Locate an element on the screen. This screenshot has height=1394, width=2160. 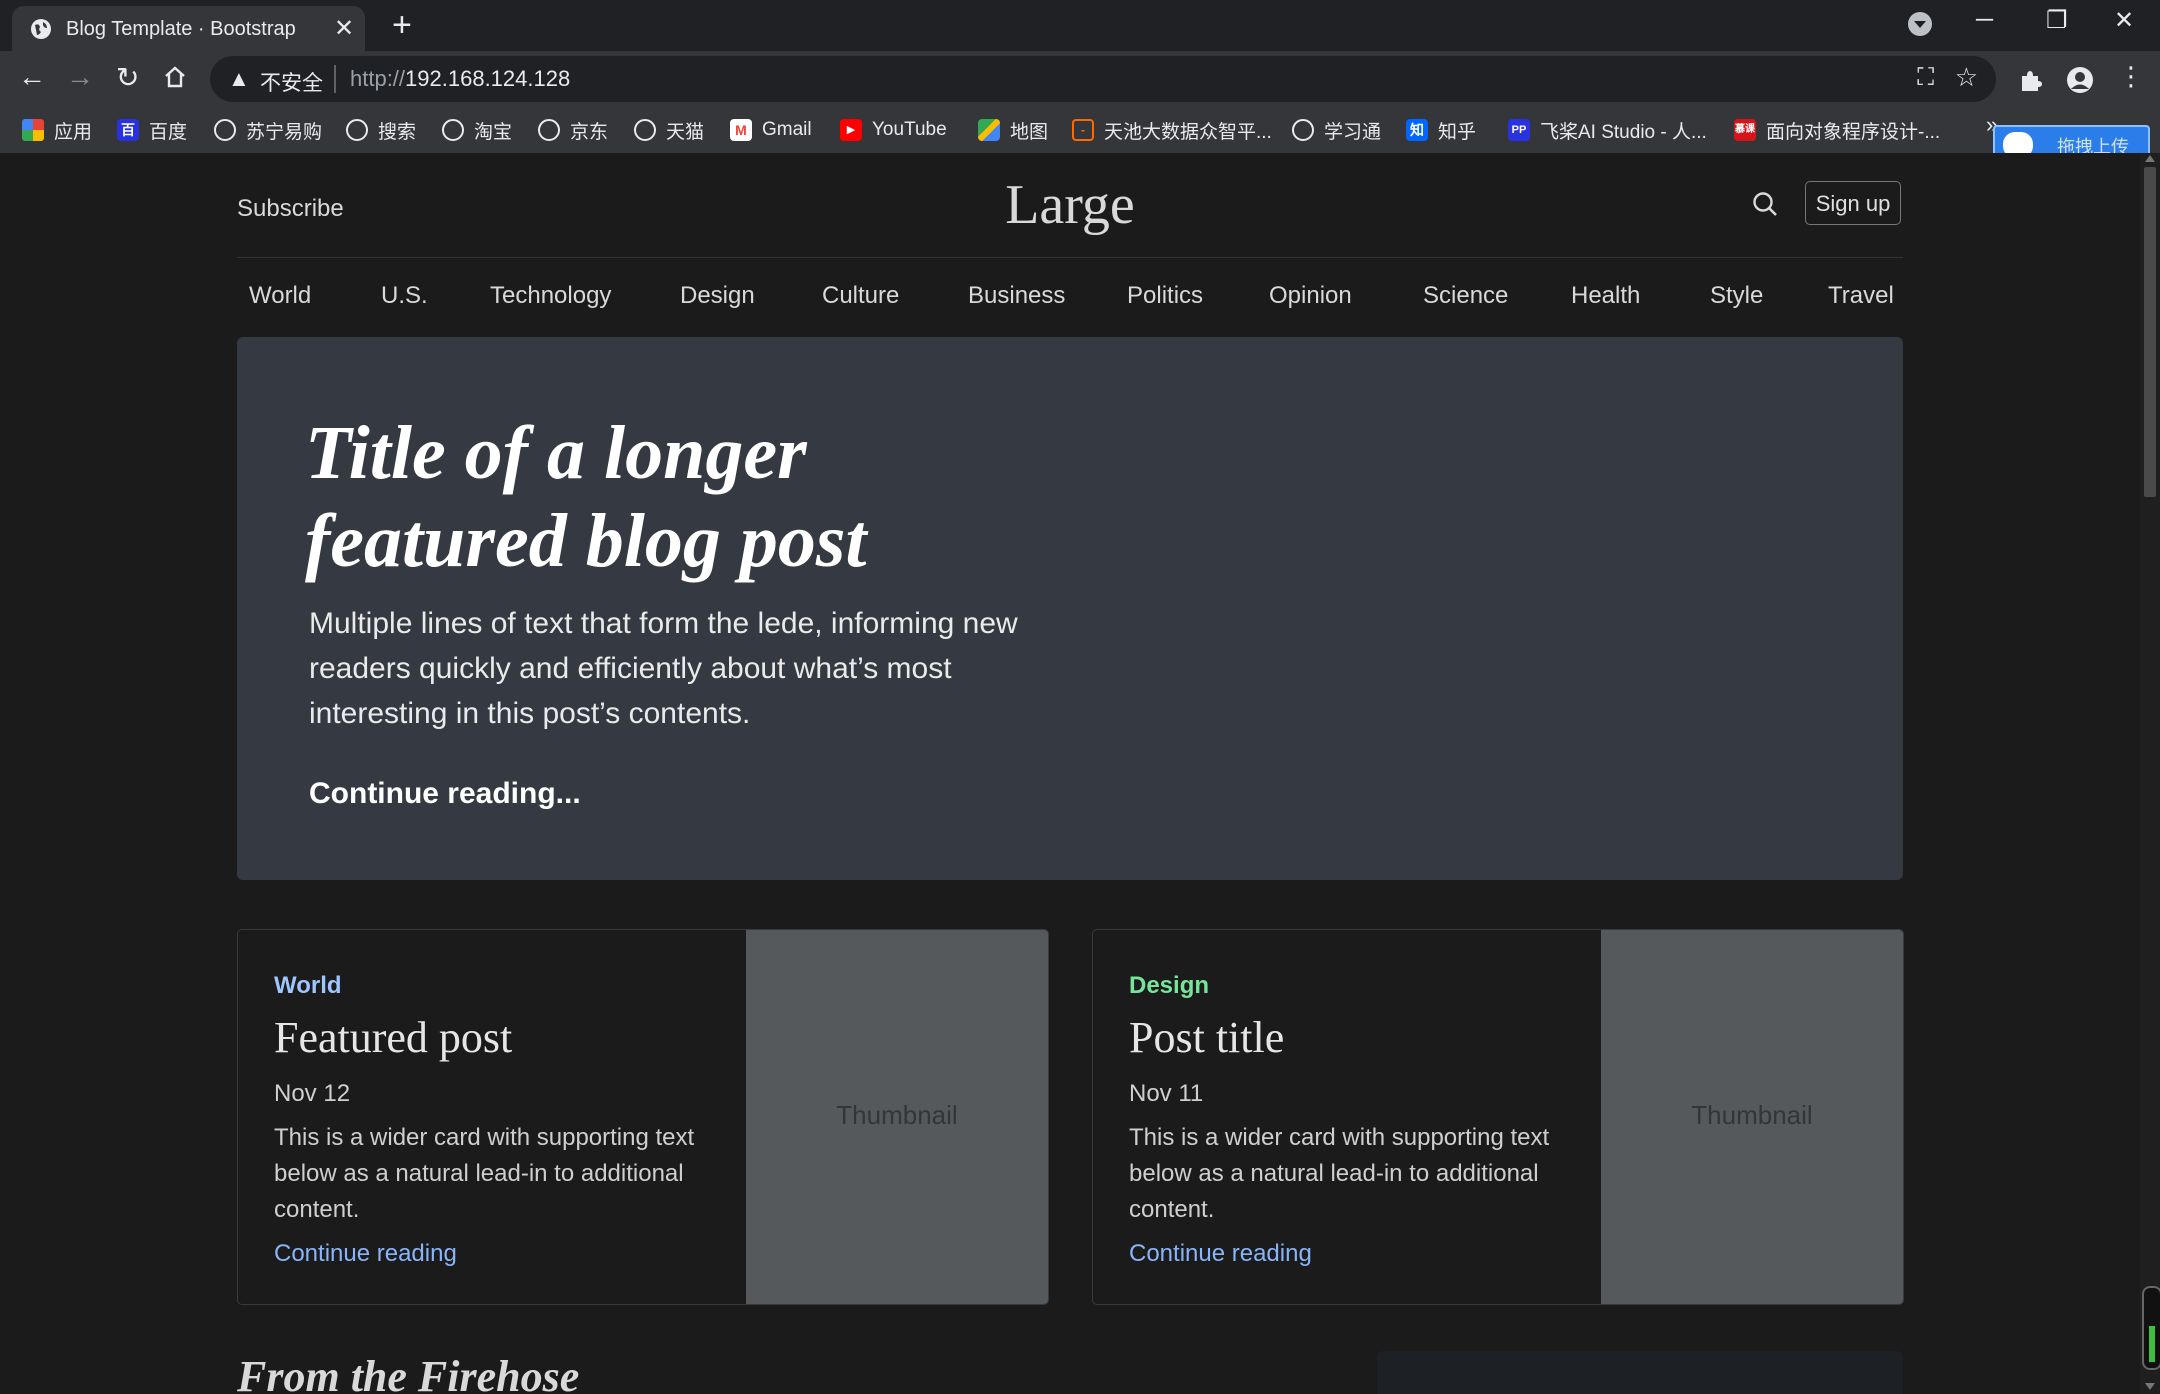
bookmark-label: 学习通 is located at coordinates (1353, 132).